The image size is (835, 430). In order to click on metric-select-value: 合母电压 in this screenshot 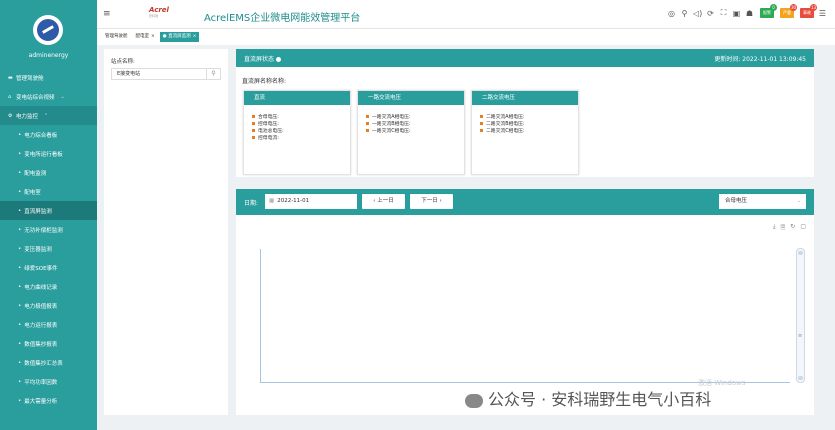, I will do `click(736, 201)`.